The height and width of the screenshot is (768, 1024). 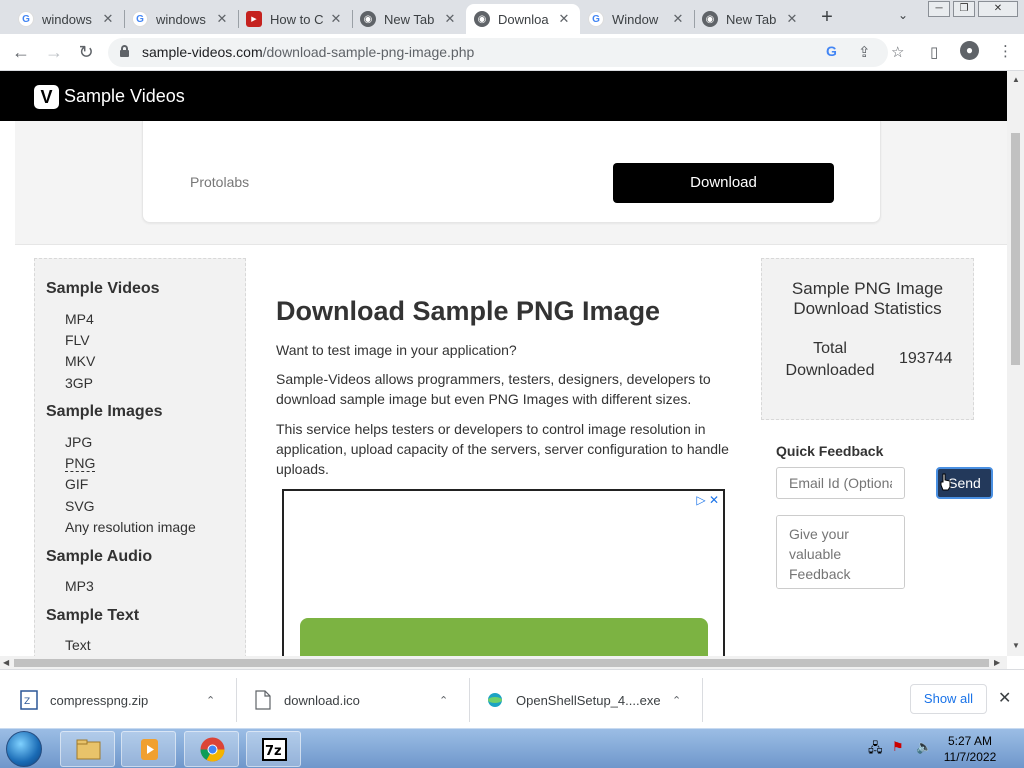 I want to click on sidebar-item-any-resolution: Any resolution image, so click(x=130, y=527).